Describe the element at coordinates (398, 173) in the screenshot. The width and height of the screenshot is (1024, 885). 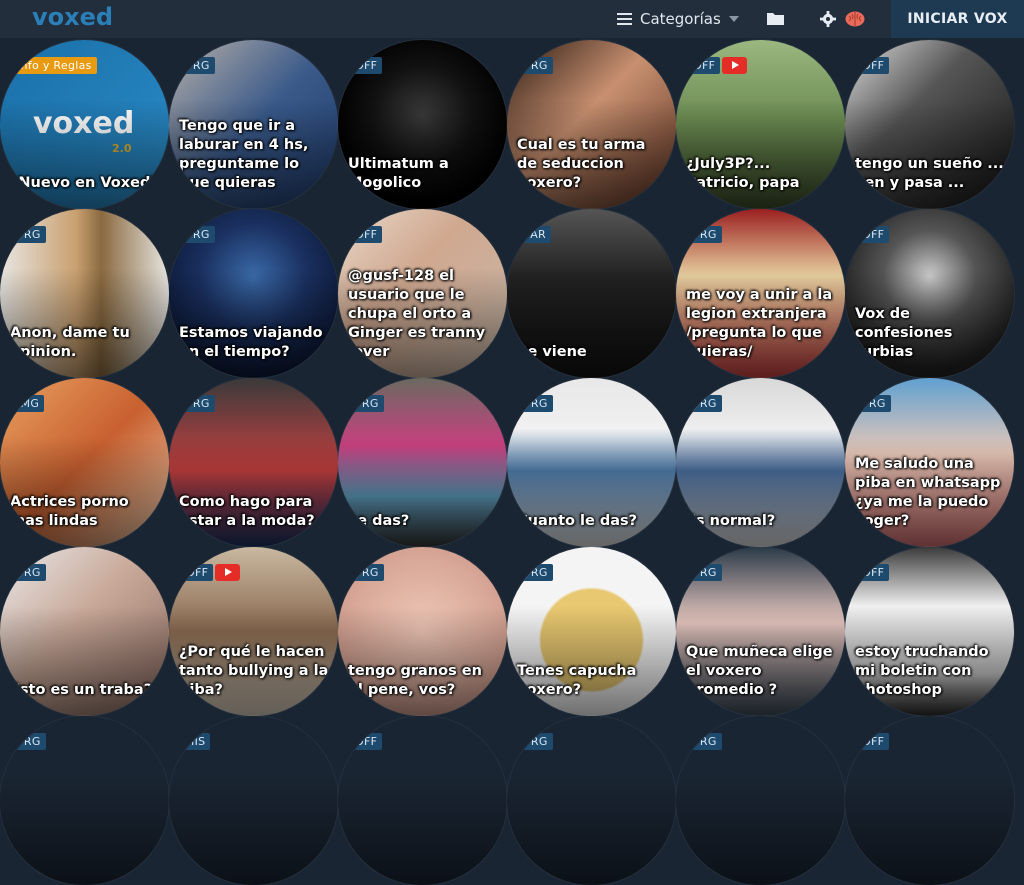
I see `vox-title: Ultimatum a Mogolico` at that location.